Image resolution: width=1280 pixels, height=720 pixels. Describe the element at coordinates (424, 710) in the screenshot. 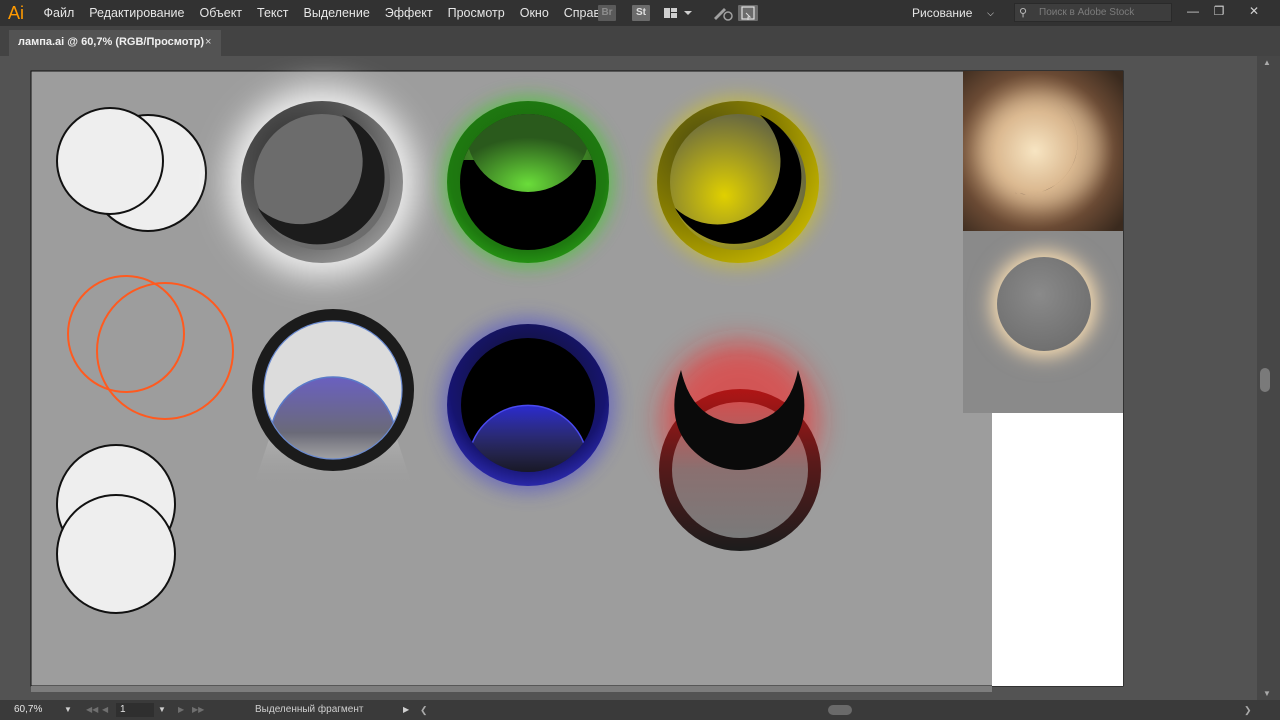

I see `scroll-left-icon: ❮` at that location.